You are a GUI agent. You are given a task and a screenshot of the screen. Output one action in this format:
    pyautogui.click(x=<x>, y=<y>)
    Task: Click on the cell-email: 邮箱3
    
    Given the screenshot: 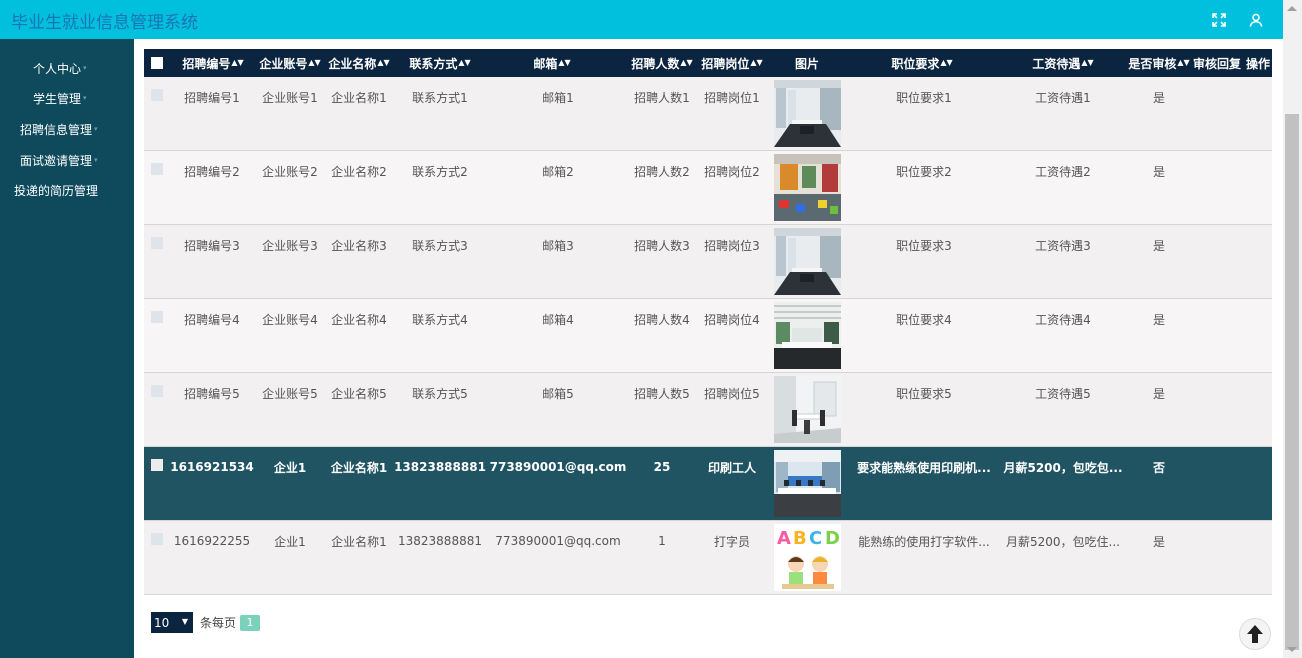 What is the action you would take?
    pyautogui.click(x=558, y=245)
    